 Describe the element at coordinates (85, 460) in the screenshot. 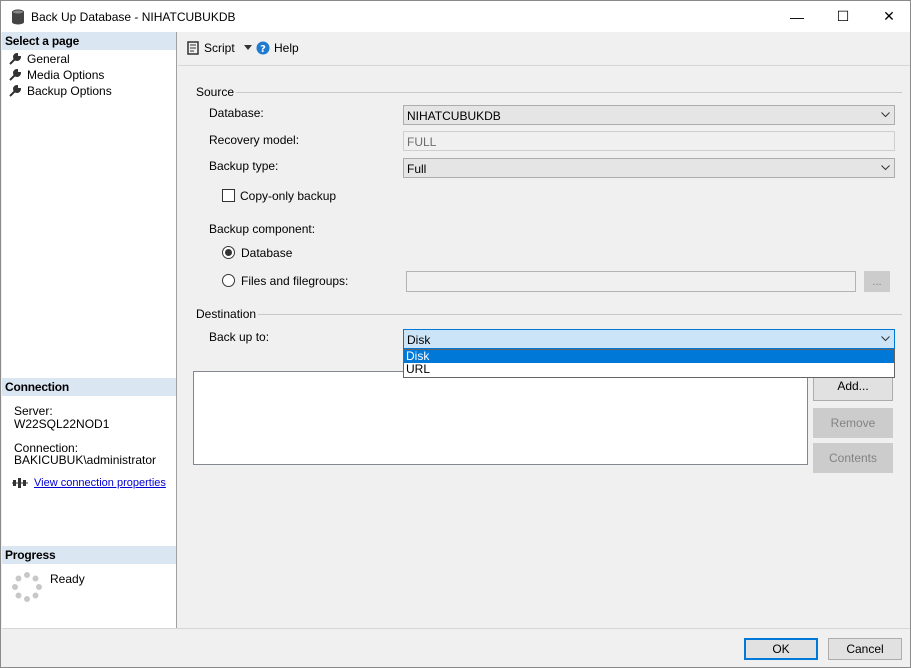

I see `connection-value: BAKICUBUK\administrator` at that location.